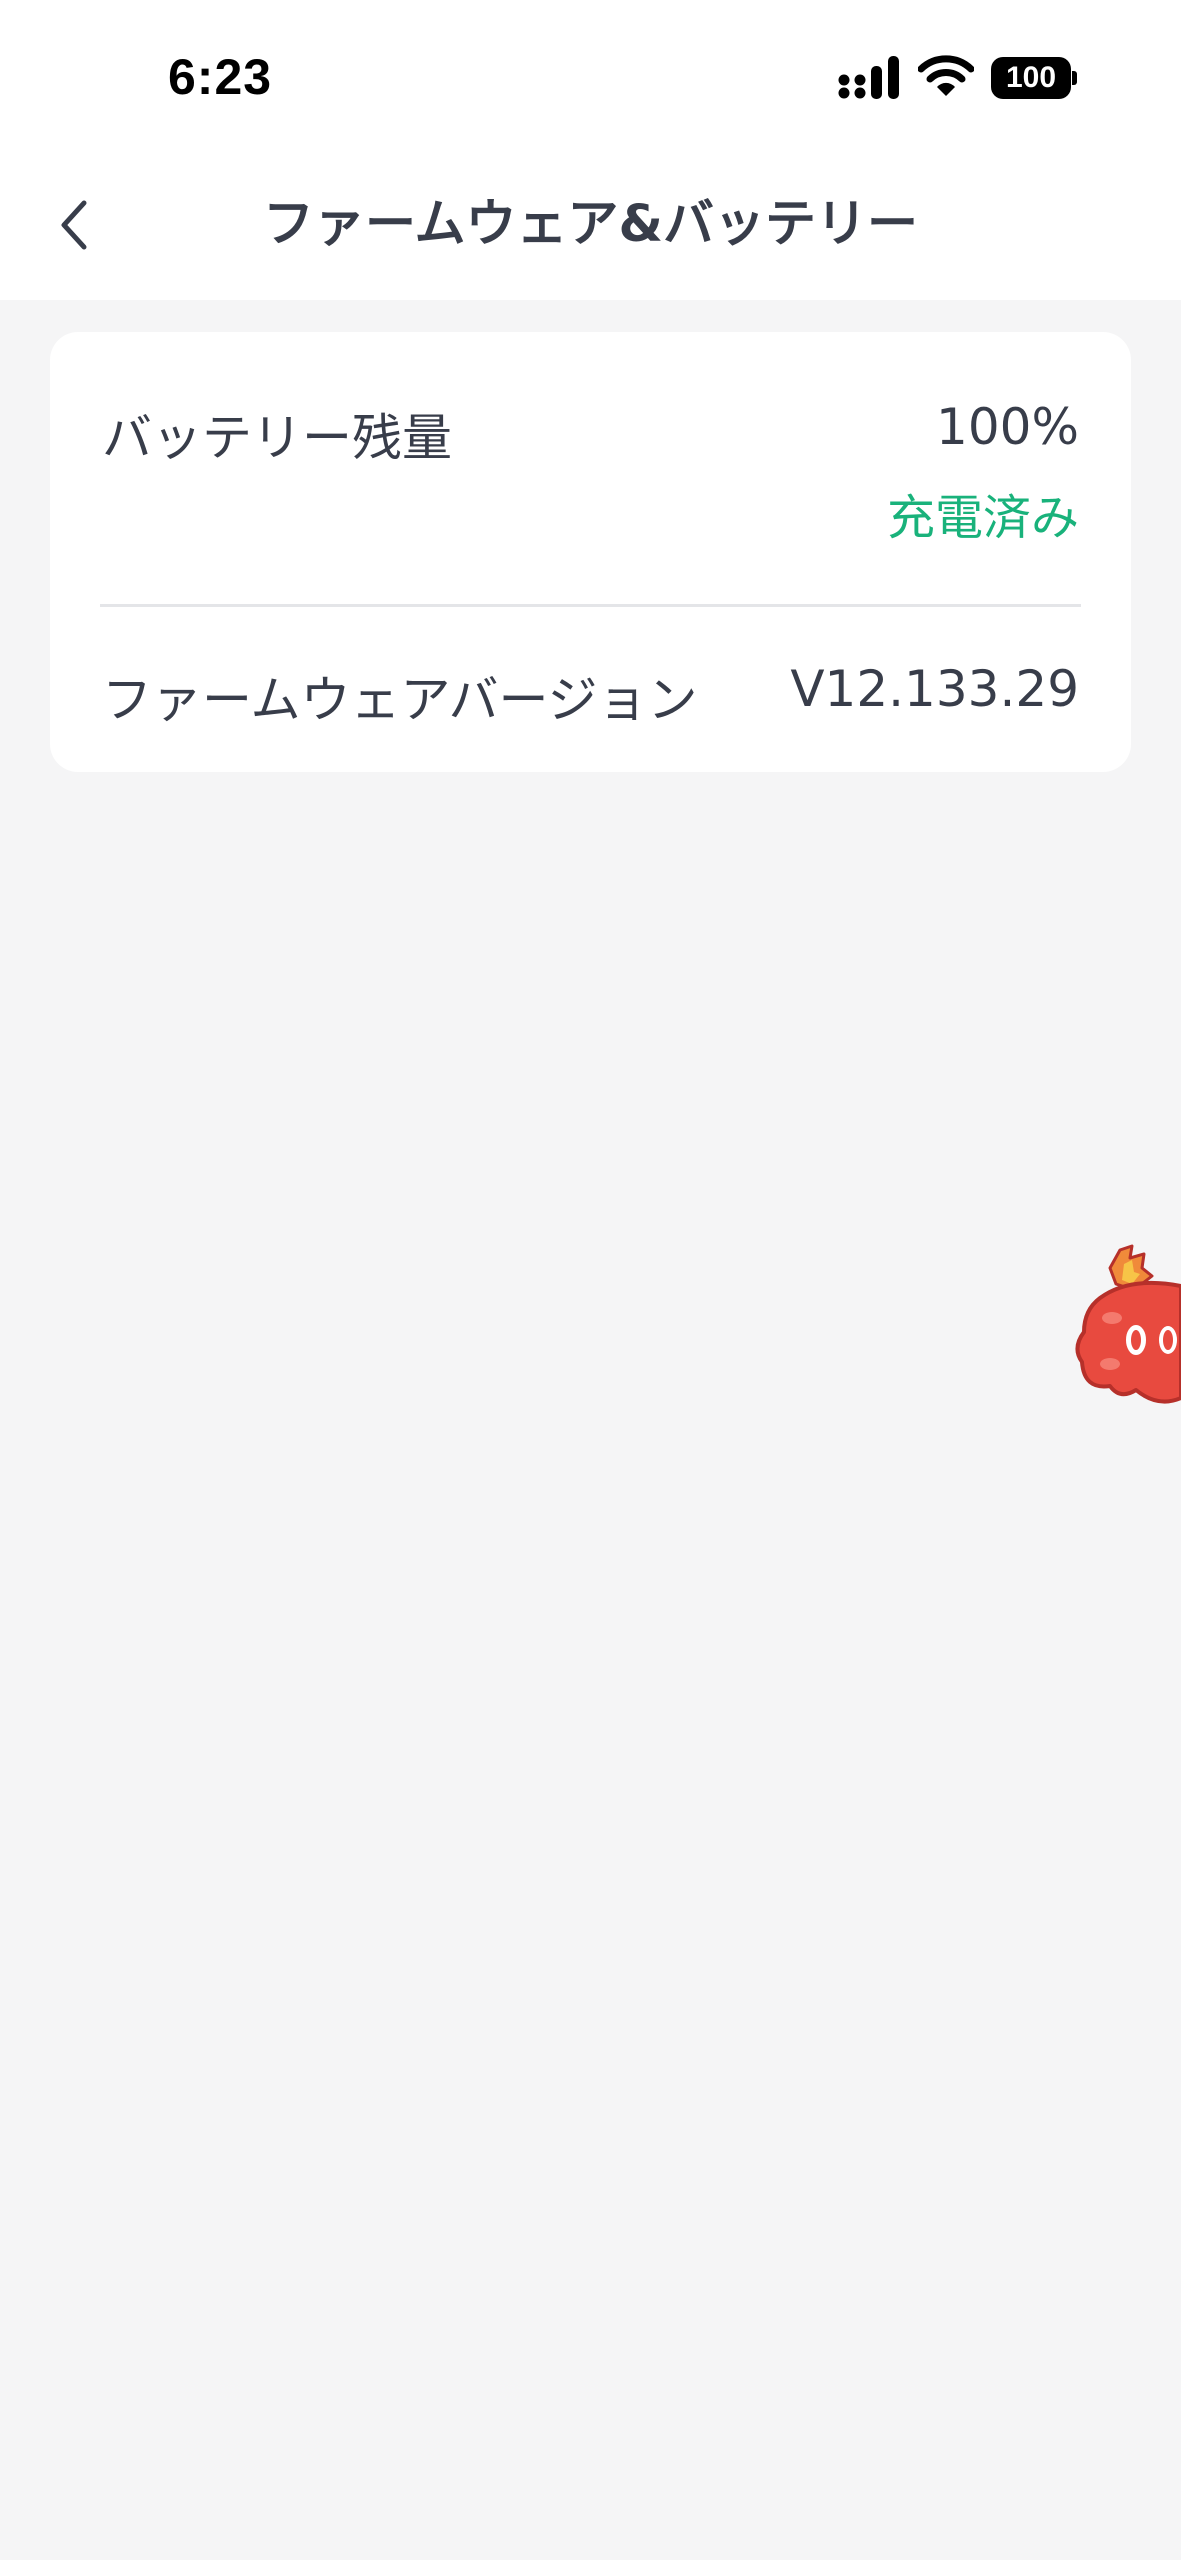 The image size is (1181, 2560). Describe the element at coordinates (590, 75) in the screenshot. I see `status-bar: 6:23 100` at that location.